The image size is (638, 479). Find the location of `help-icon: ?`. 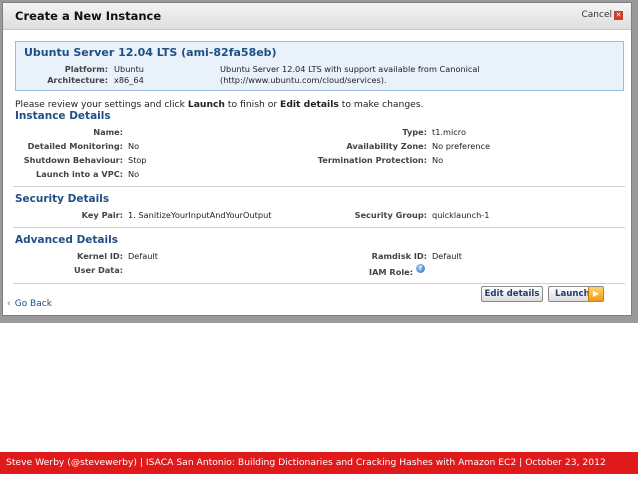

help-icon: ? is located at coordinates (420, 268).